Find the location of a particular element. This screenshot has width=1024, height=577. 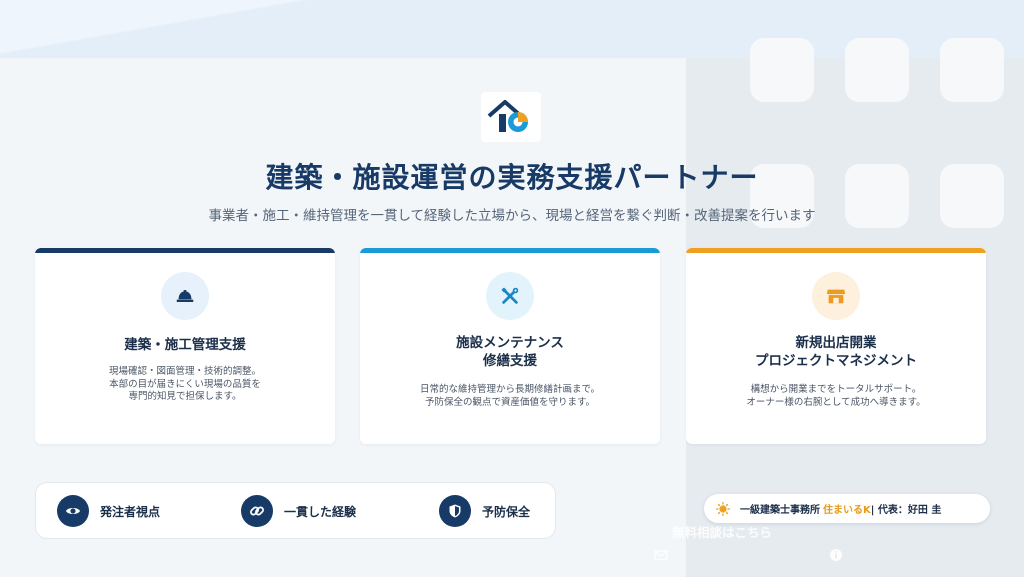

card-title-line: 新規出店開業 is located at coordinates (836, 343).